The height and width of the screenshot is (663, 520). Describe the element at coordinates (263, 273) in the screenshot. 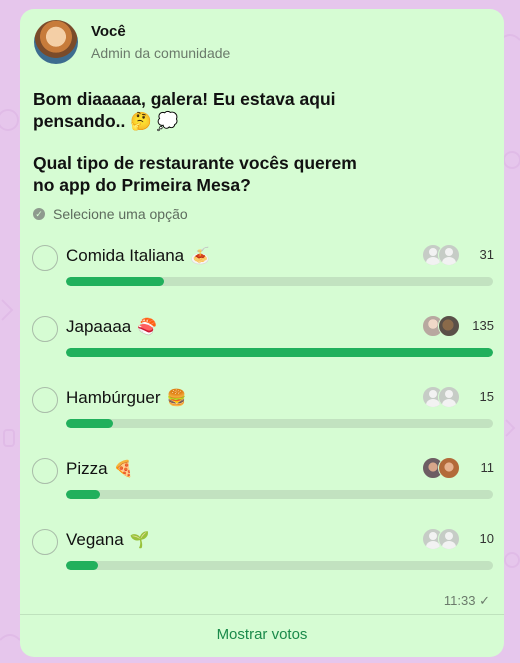

I see `poll-option: Comida Italiana 🍝 31` at that location.